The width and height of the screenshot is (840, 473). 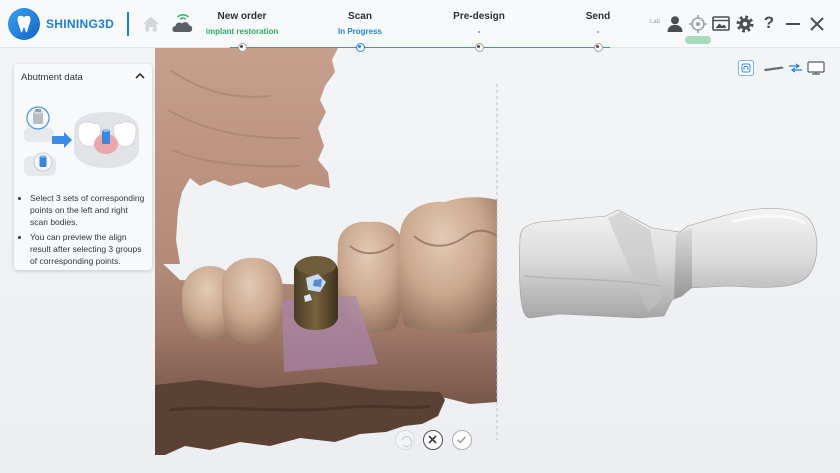 I want to click on scan-upper-tissue, so click(x=246, y=156).